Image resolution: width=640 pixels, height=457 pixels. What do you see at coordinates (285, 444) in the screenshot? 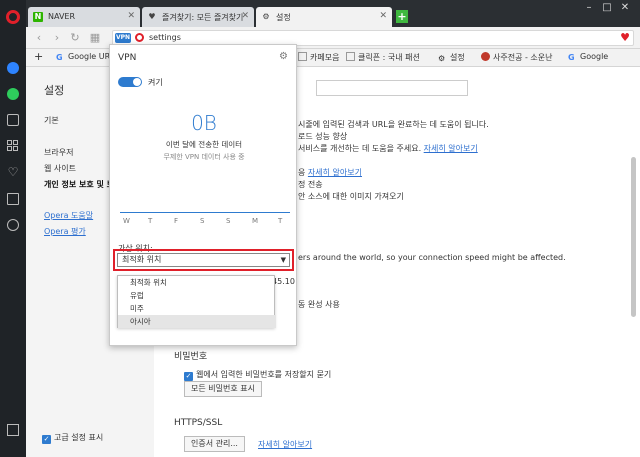
I see `certificate-learn-more-link: 자세히 알아보기` at bounding box center [285, 444].